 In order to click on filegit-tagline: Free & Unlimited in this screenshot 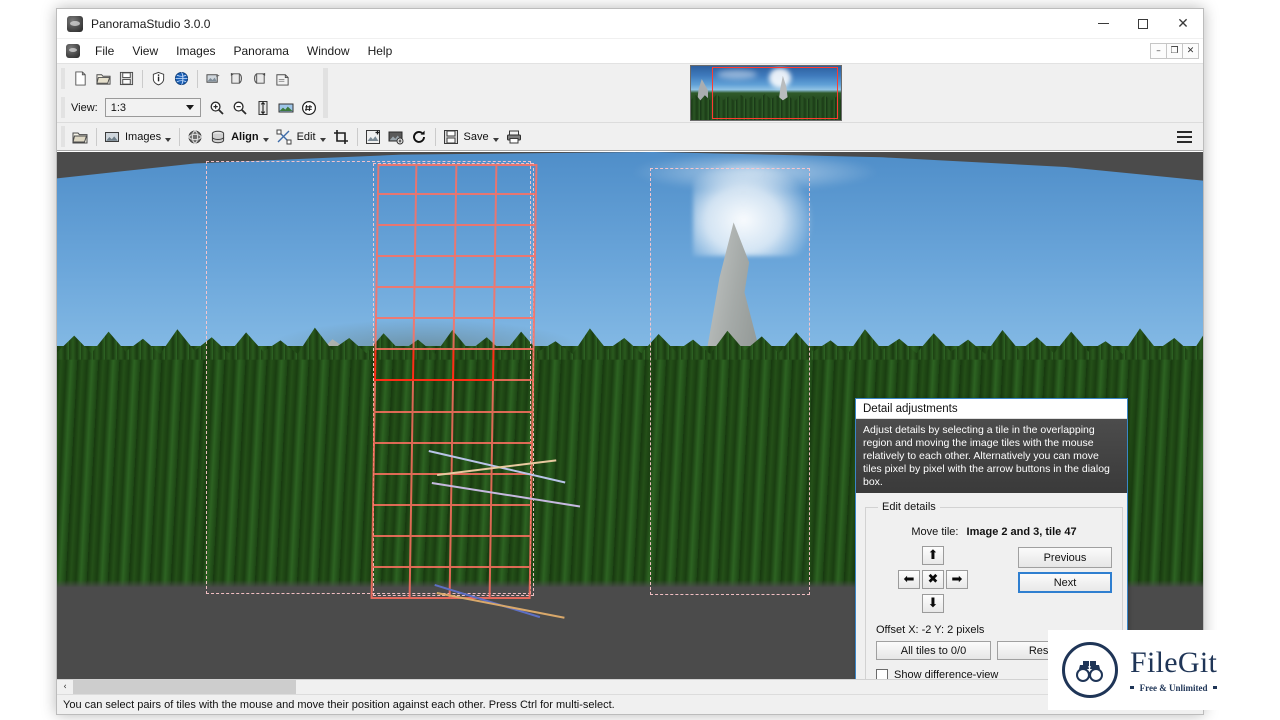, I will do `click(1173, 687)`.